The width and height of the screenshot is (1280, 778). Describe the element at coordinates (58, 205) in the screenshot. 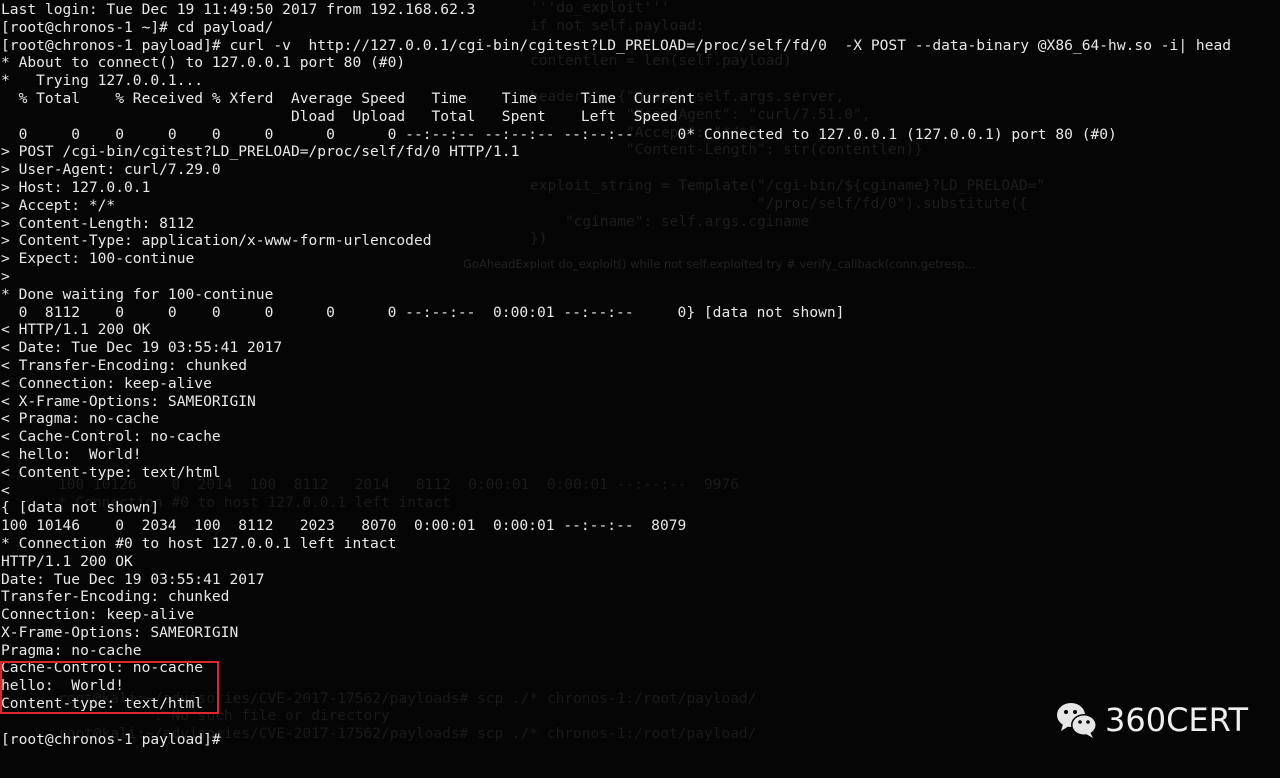

I see `terminal-line: > Accept: */*` at that location.